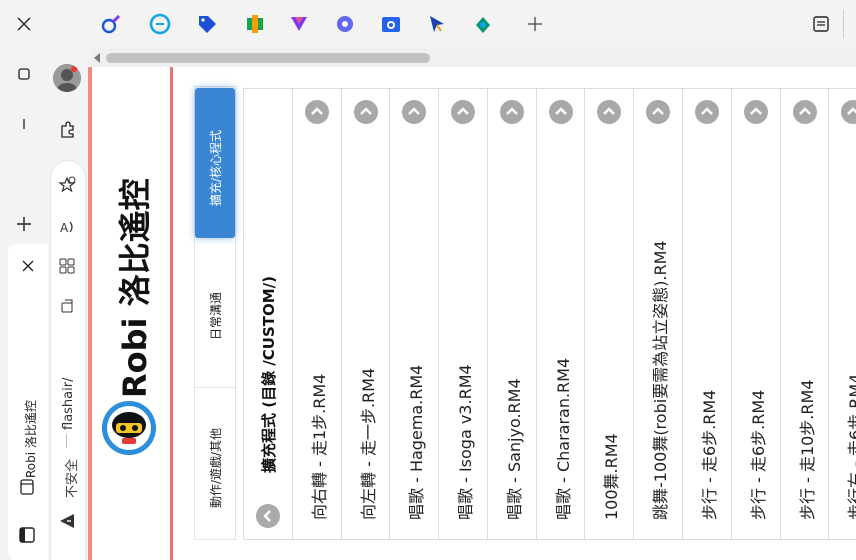  I want to click on read-aloud-icon: A, so click(66, 228).